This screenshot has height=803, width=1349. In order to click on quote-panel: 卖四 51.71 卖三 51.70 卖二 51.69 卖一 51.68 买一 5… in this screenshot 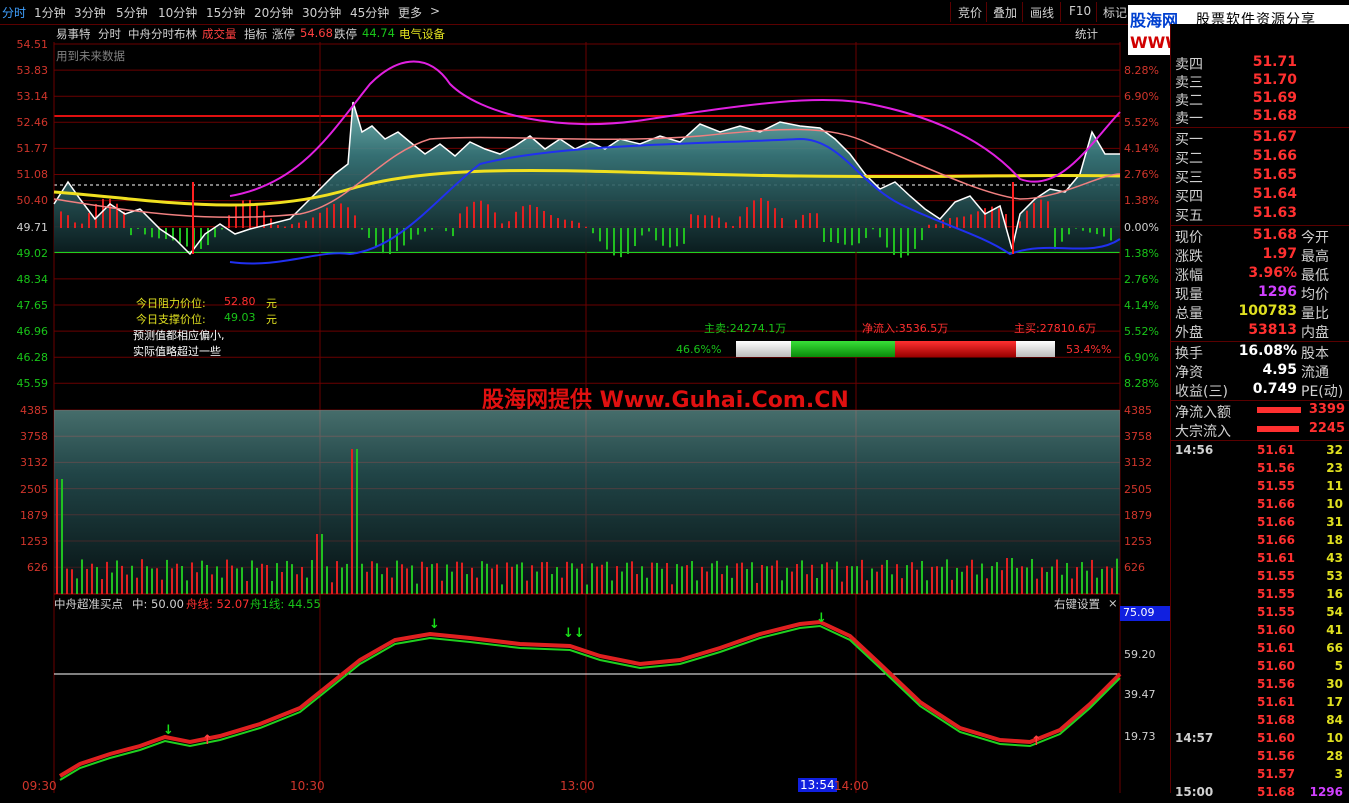, I will do `click(1259, 408)`.